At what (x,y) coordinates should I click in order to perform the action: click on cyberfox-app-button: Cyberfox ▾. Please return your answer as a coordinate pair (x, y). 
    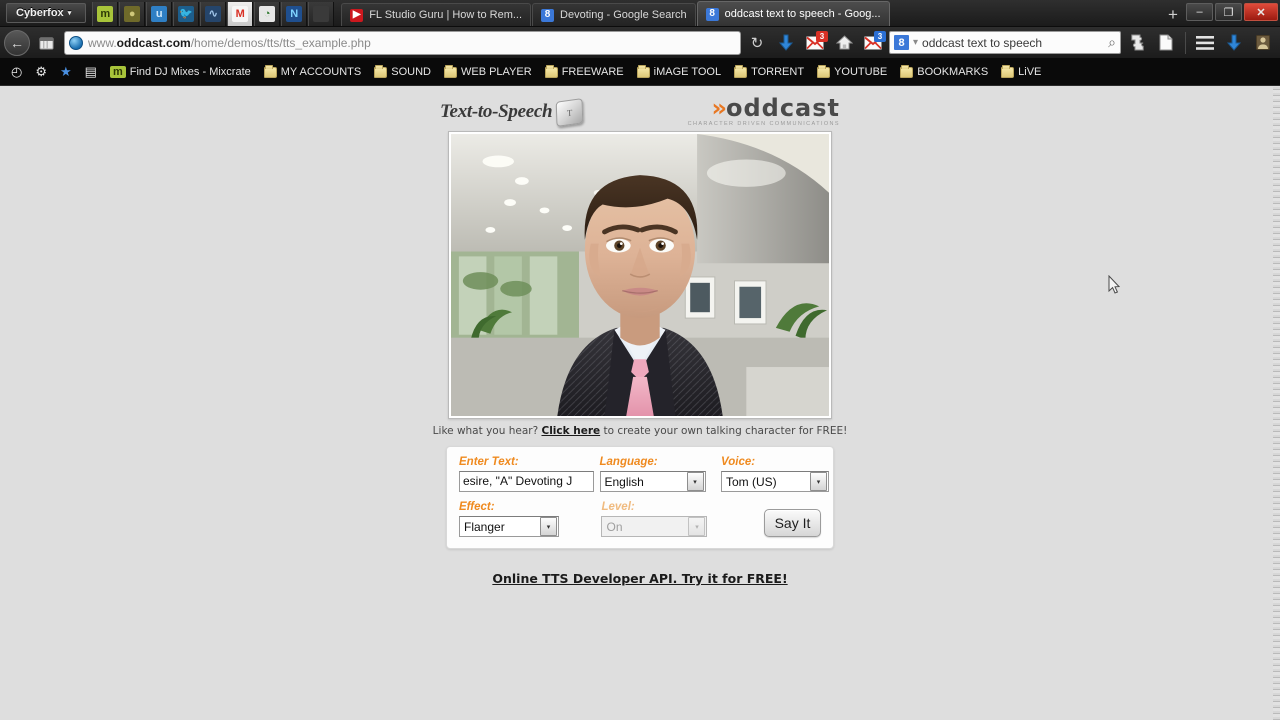
    Looking at the image, I should click on (46, 13).